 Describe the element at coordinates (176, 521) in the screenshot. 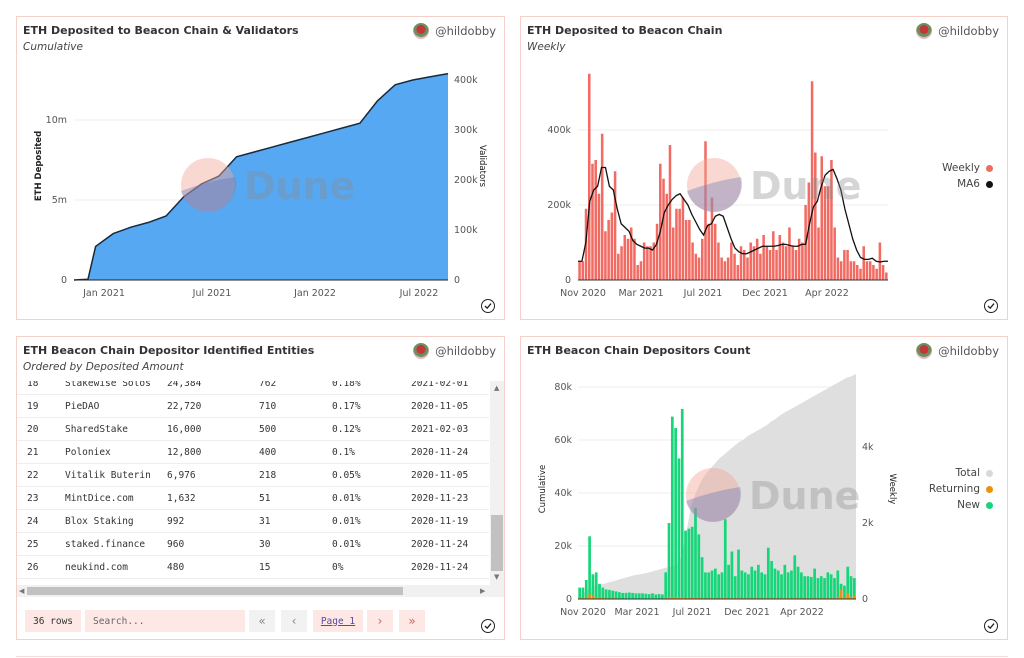

I see `eth-cell: 992` at that location.